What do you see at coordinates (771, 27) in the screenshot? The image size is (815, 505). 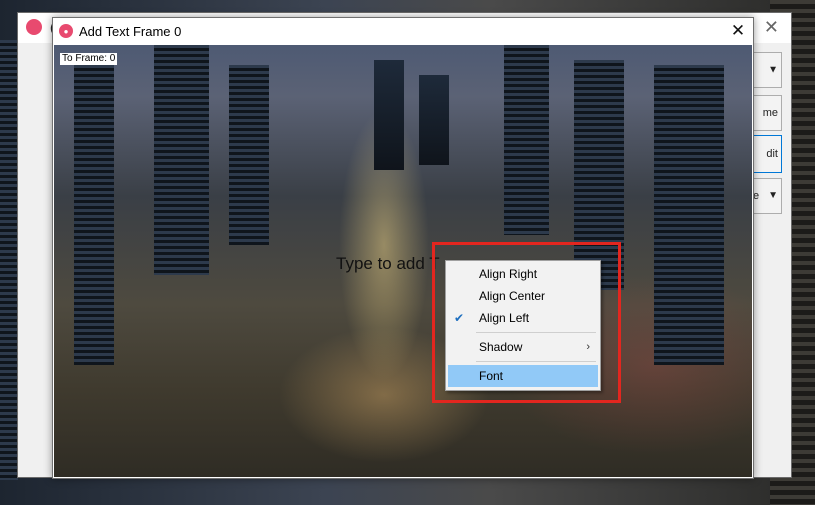 I see `background-close-icon: ✕` at bounding box center [771, 27].